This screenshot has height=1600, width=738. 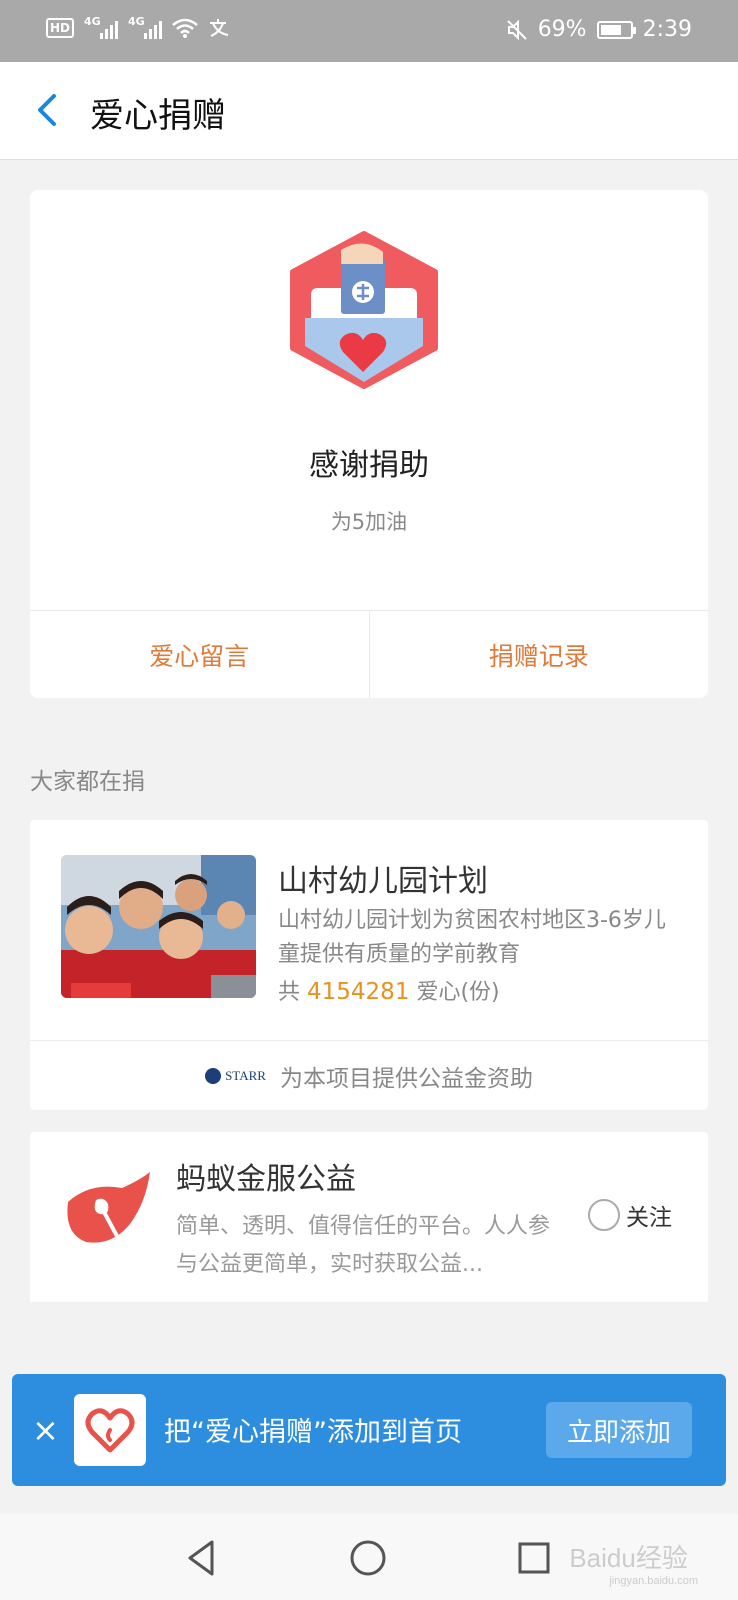 What do you see at coordinates (633, 1565) in the screenshot?
I see `baidu-watermark: Baidu经验 jingyan.baidu.com` at bounding box center [633, 1565].